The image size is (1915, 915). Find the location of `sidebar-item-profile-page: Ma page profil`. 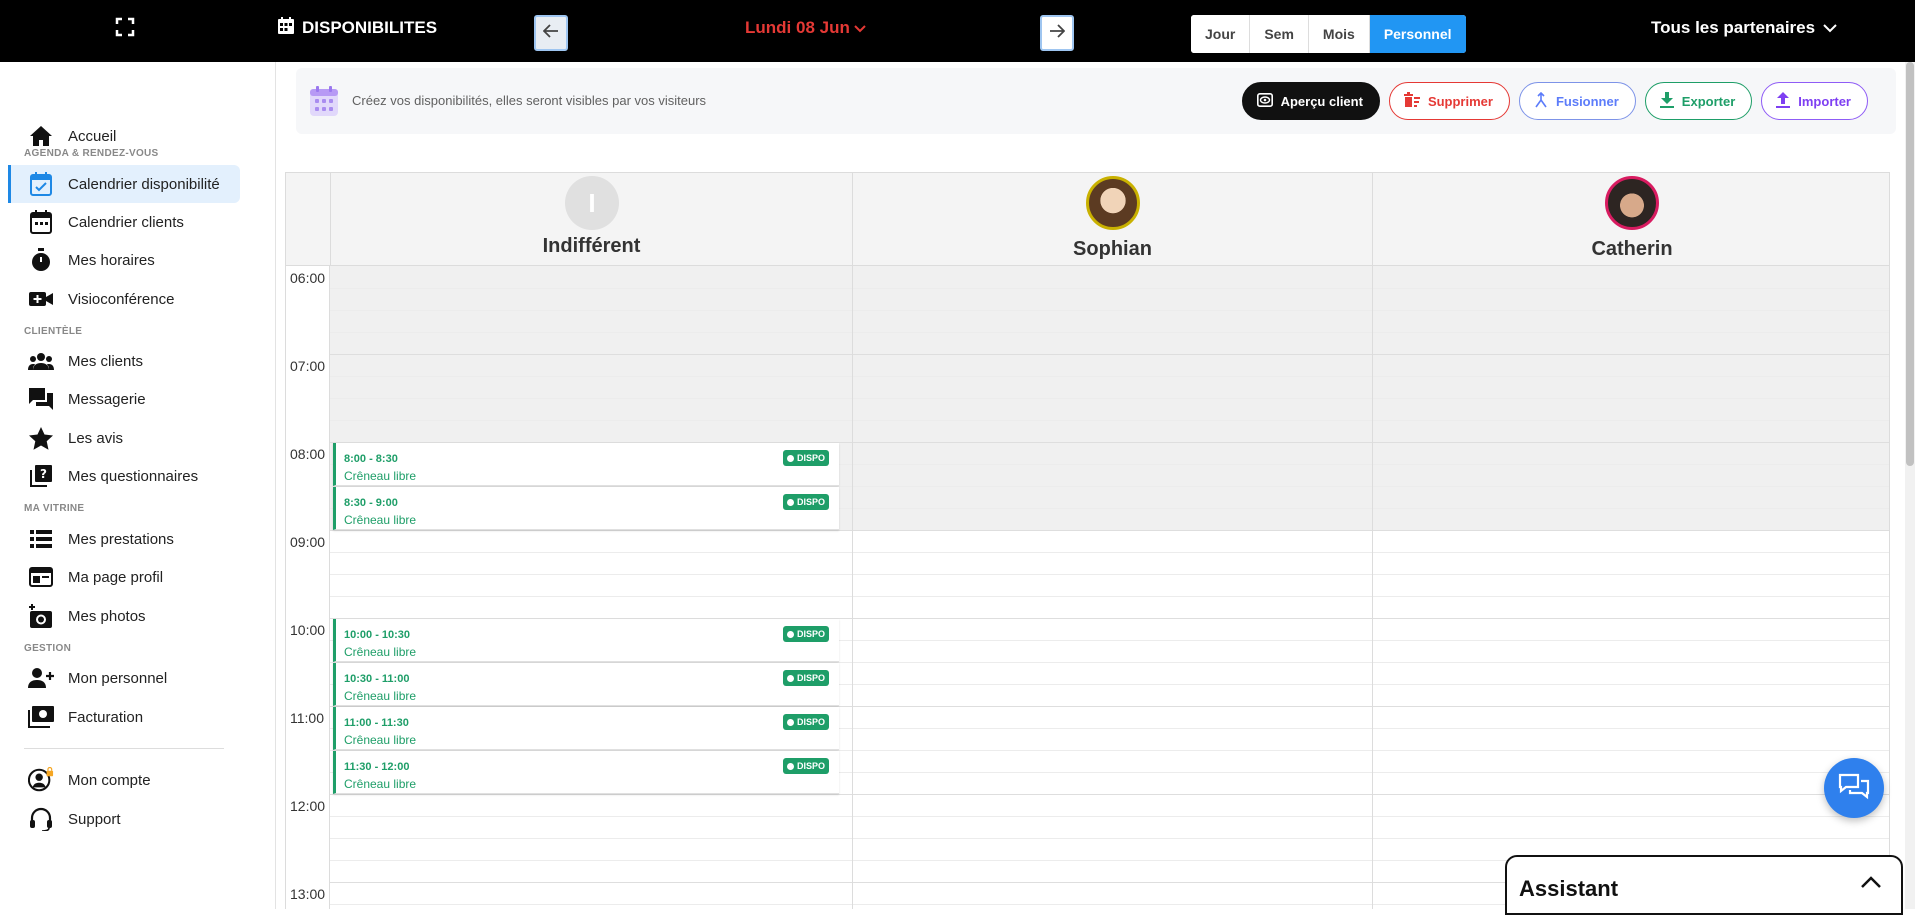

sidebar-item-profile-page: Ma page profil is located at coordinates (124, 577).